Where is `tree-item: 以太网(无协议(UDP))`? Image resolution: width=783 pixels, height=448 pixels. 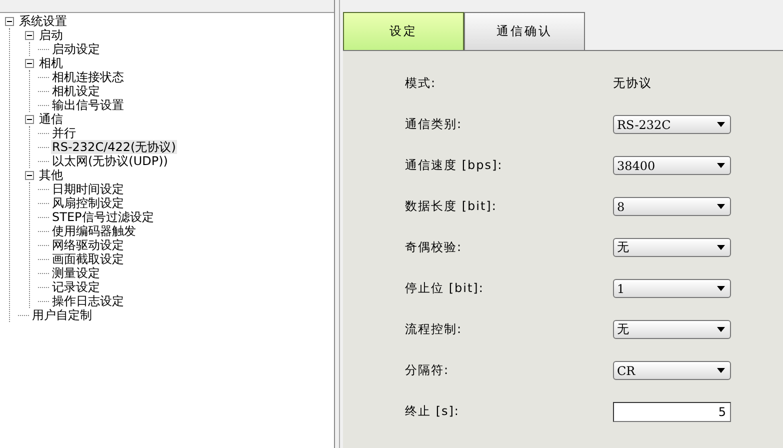
tree-item: 以太网(无协议(UDP)) is located at coordinates (110, 161).